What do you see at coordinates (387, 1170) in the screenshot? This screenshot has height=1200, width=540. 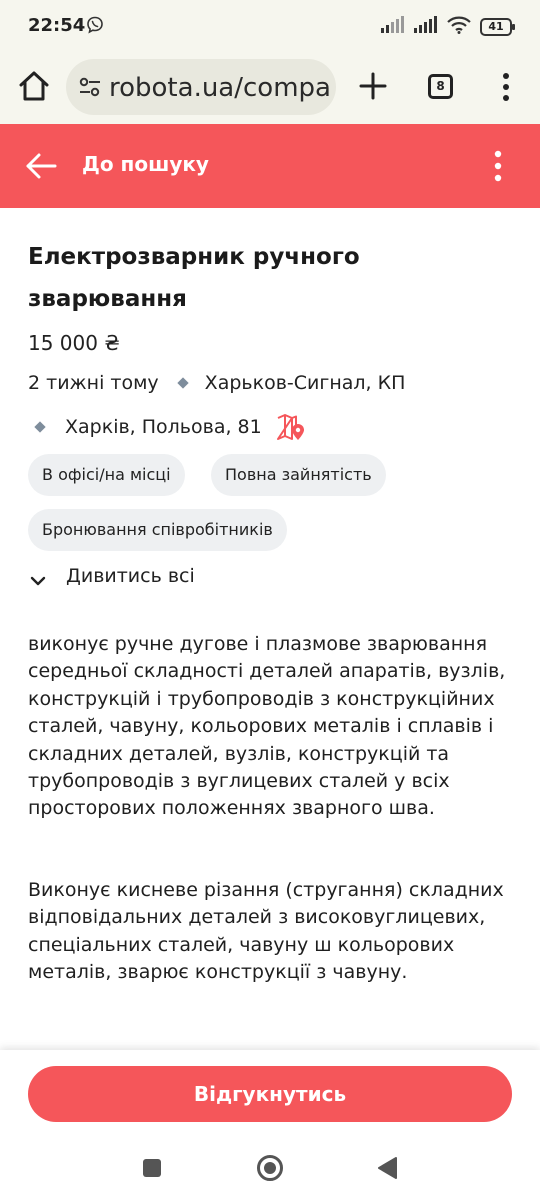 I see `back-triangle-icon` at bounding box center [387, 1170].